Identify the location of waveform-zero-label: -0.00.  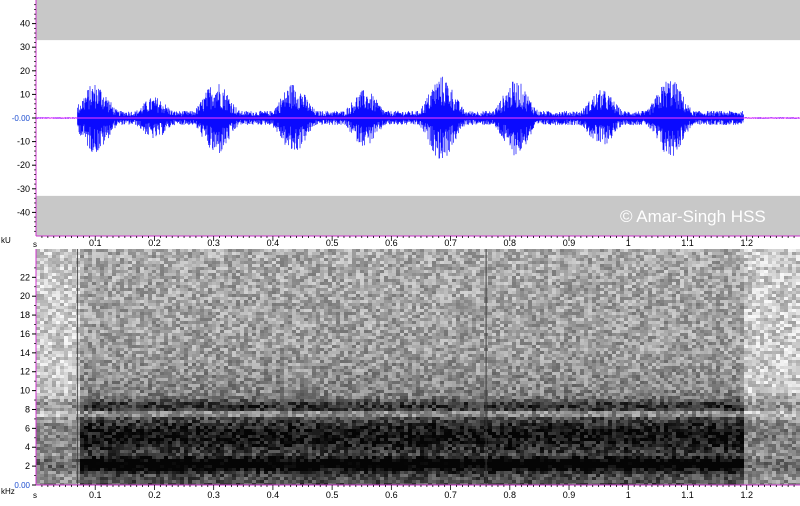
(21, 118).